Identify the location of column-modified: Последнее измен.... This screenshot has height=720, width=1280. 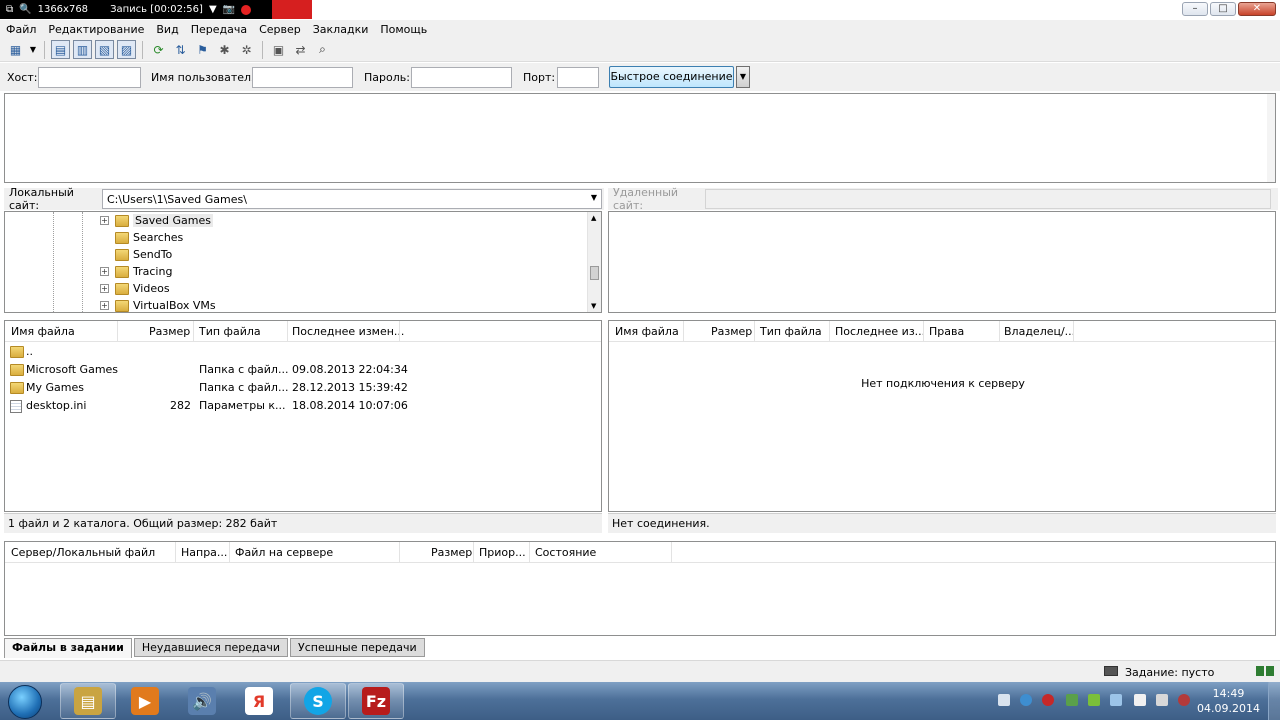
(348, 331).